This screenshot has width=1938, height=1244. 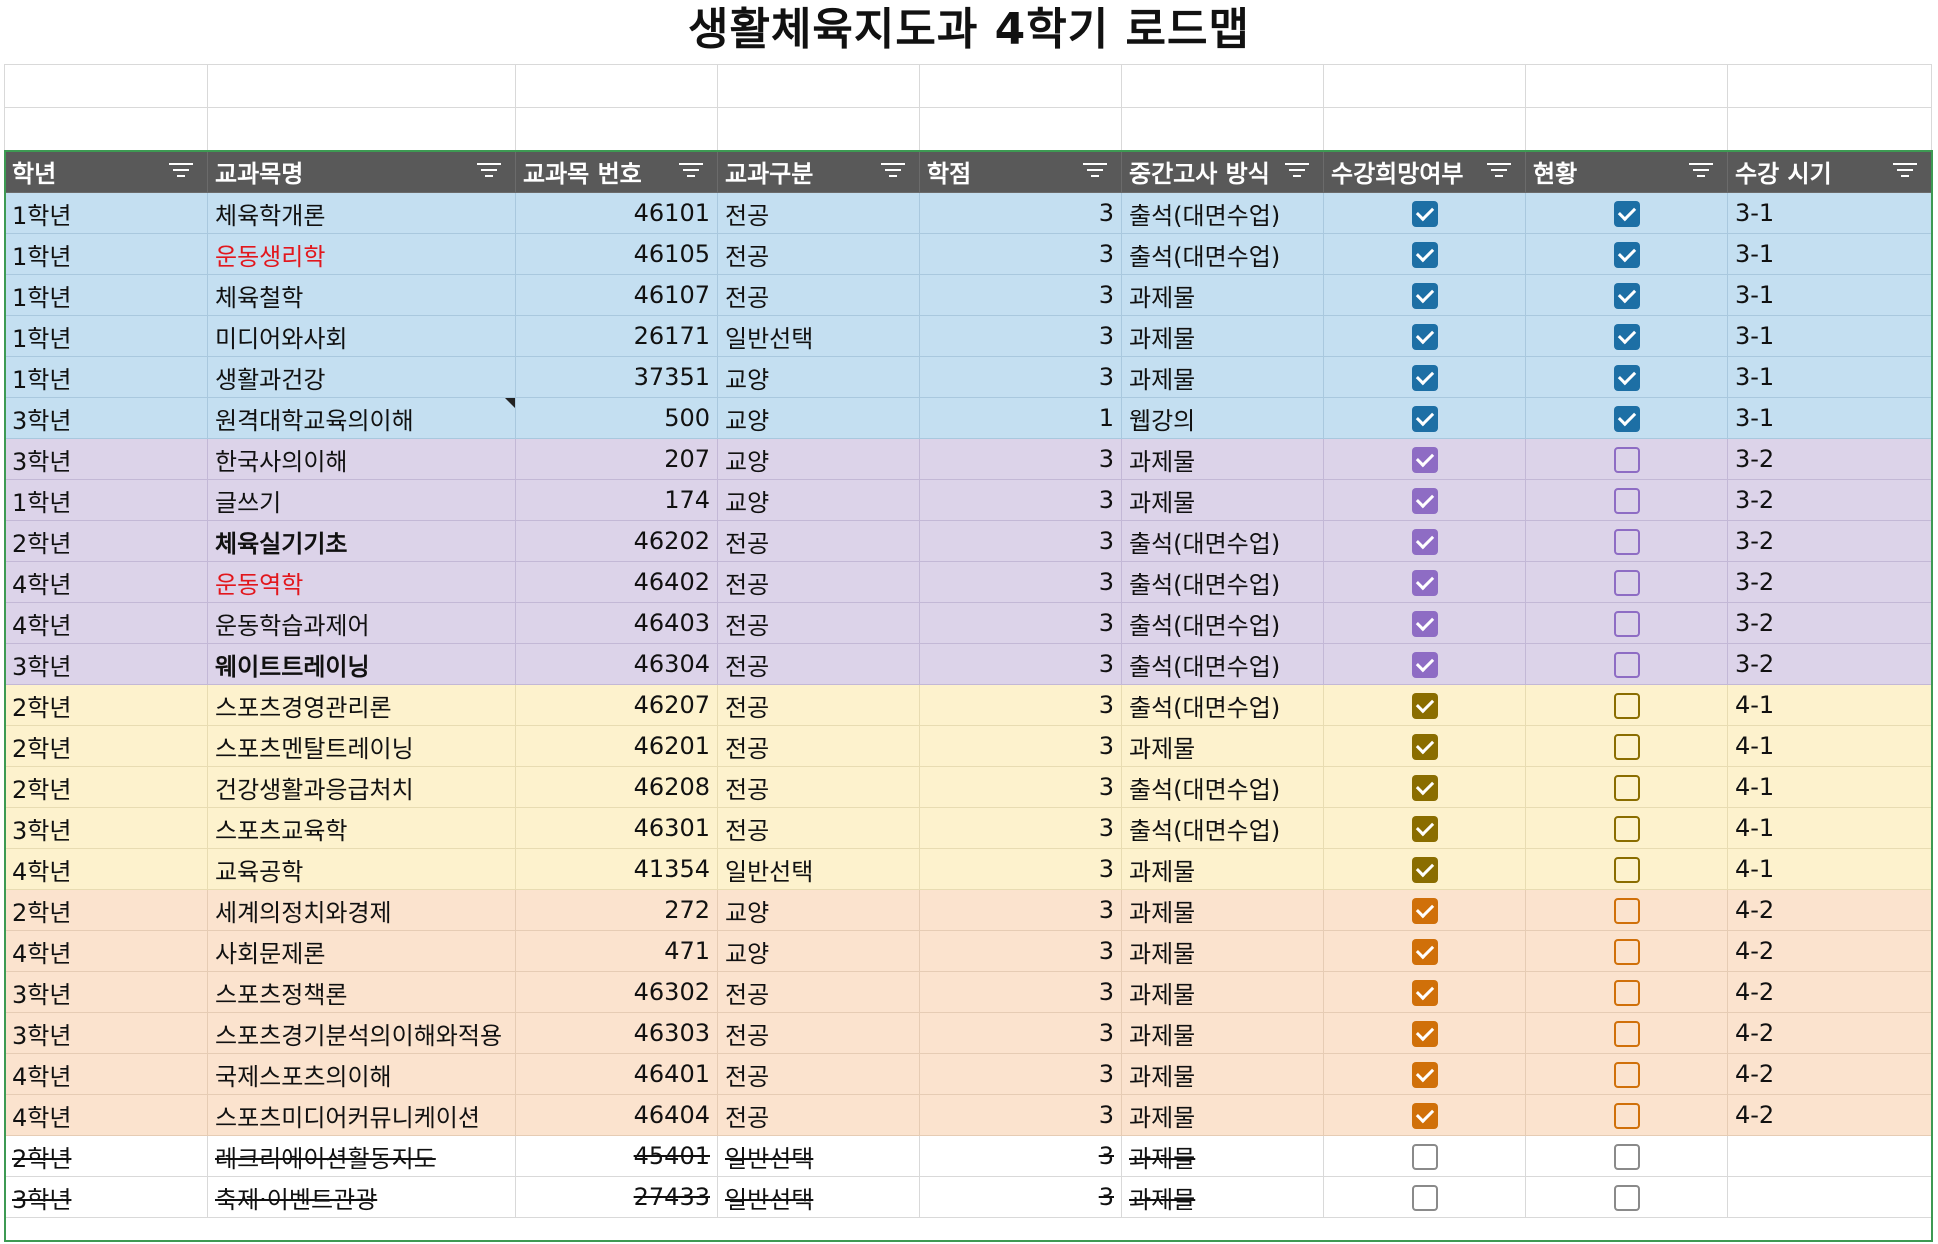 I want to click on cell-course-name: 세계의정치와경제, so click(x=361, y=910).